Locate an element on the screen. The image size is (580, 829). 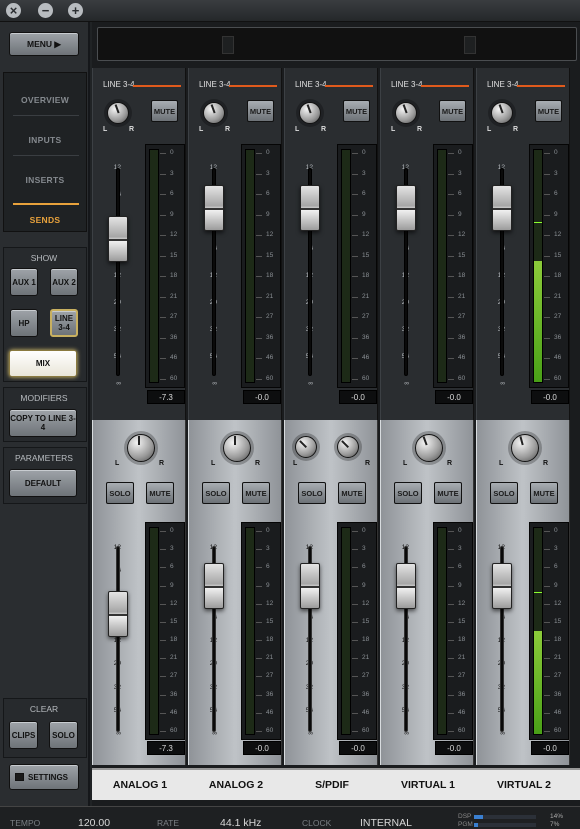
copy-to-button: COPY TO LINE 3-4 is located at coordinates (43, 423).